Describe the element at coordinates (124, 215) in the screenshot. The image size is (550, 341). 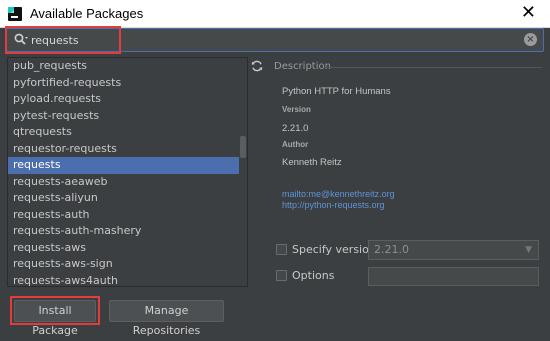
I see `package-list-item: requests-auth` at that location.